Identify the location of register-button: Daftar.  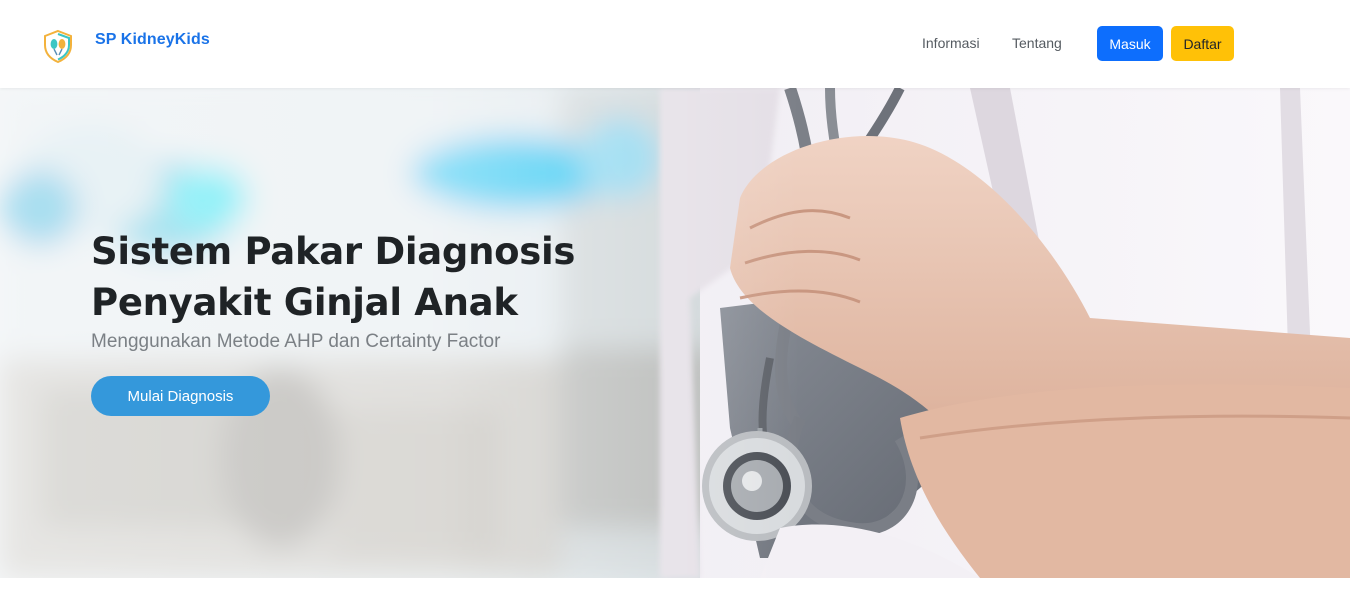
(1202, 43).